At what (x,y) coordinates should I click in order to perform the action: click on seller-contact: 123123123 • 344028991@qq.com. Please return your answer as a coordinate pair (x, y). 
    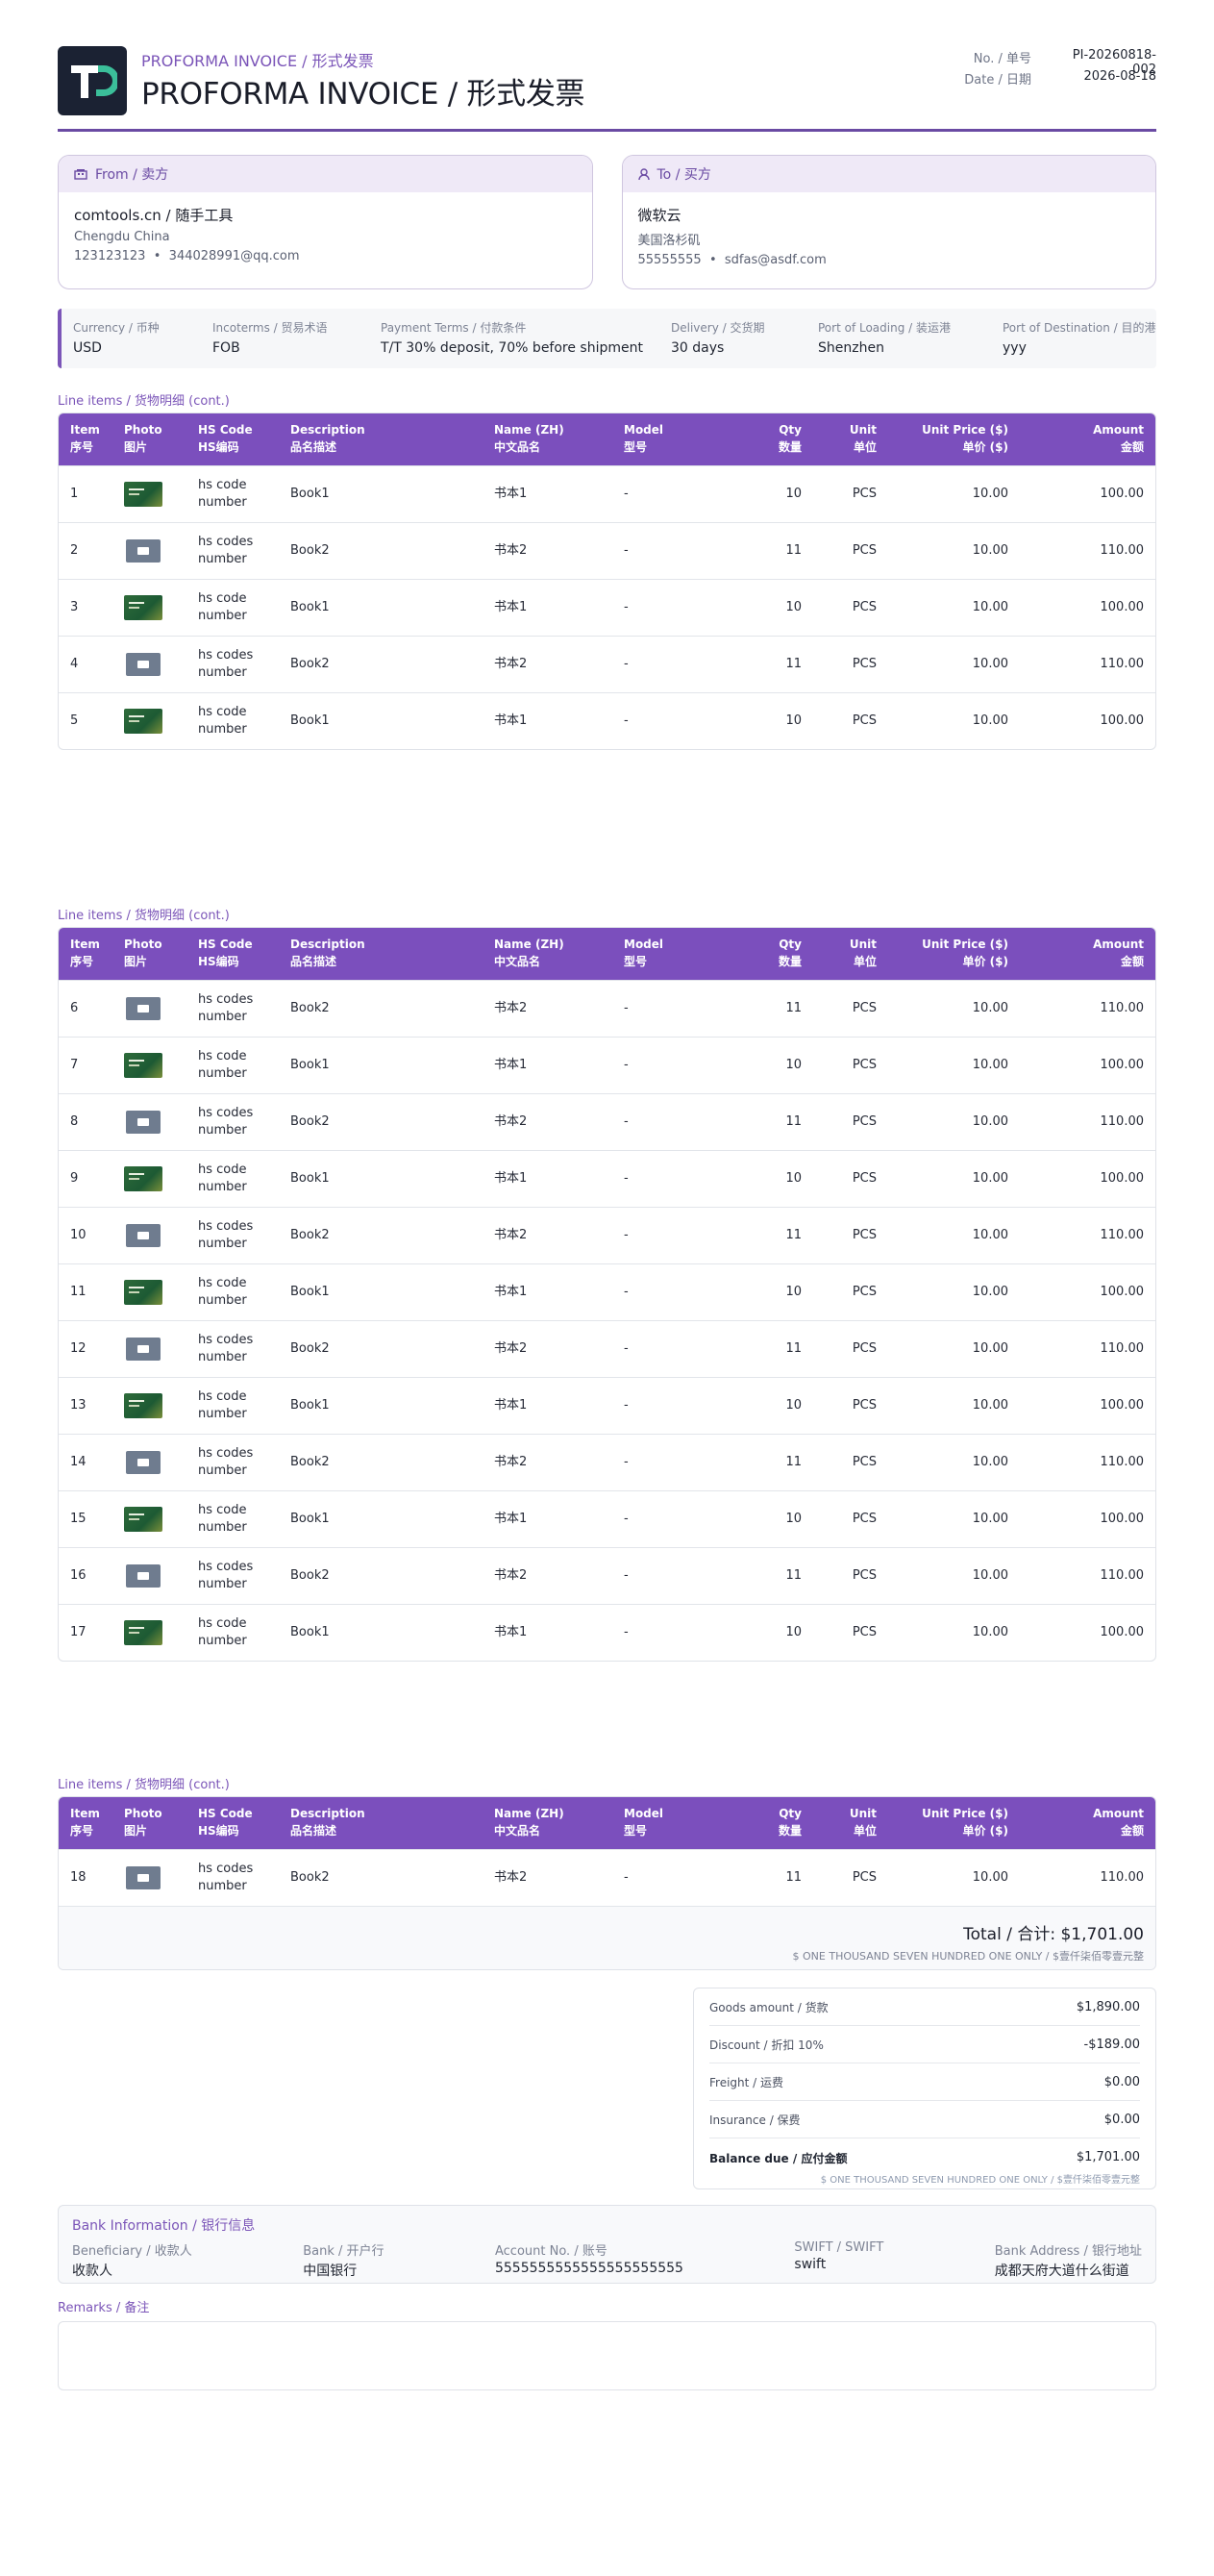
    Looking at the image, I should click on (326, 256).